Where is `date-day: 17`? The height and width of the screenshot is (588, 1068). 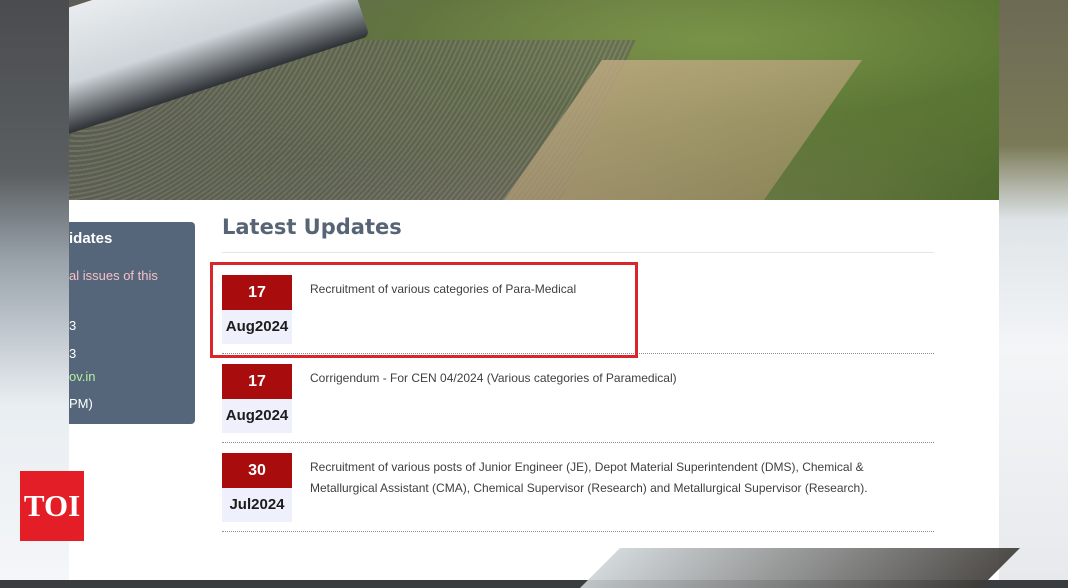 date-day: 17 is located at coordinates (257, 381).